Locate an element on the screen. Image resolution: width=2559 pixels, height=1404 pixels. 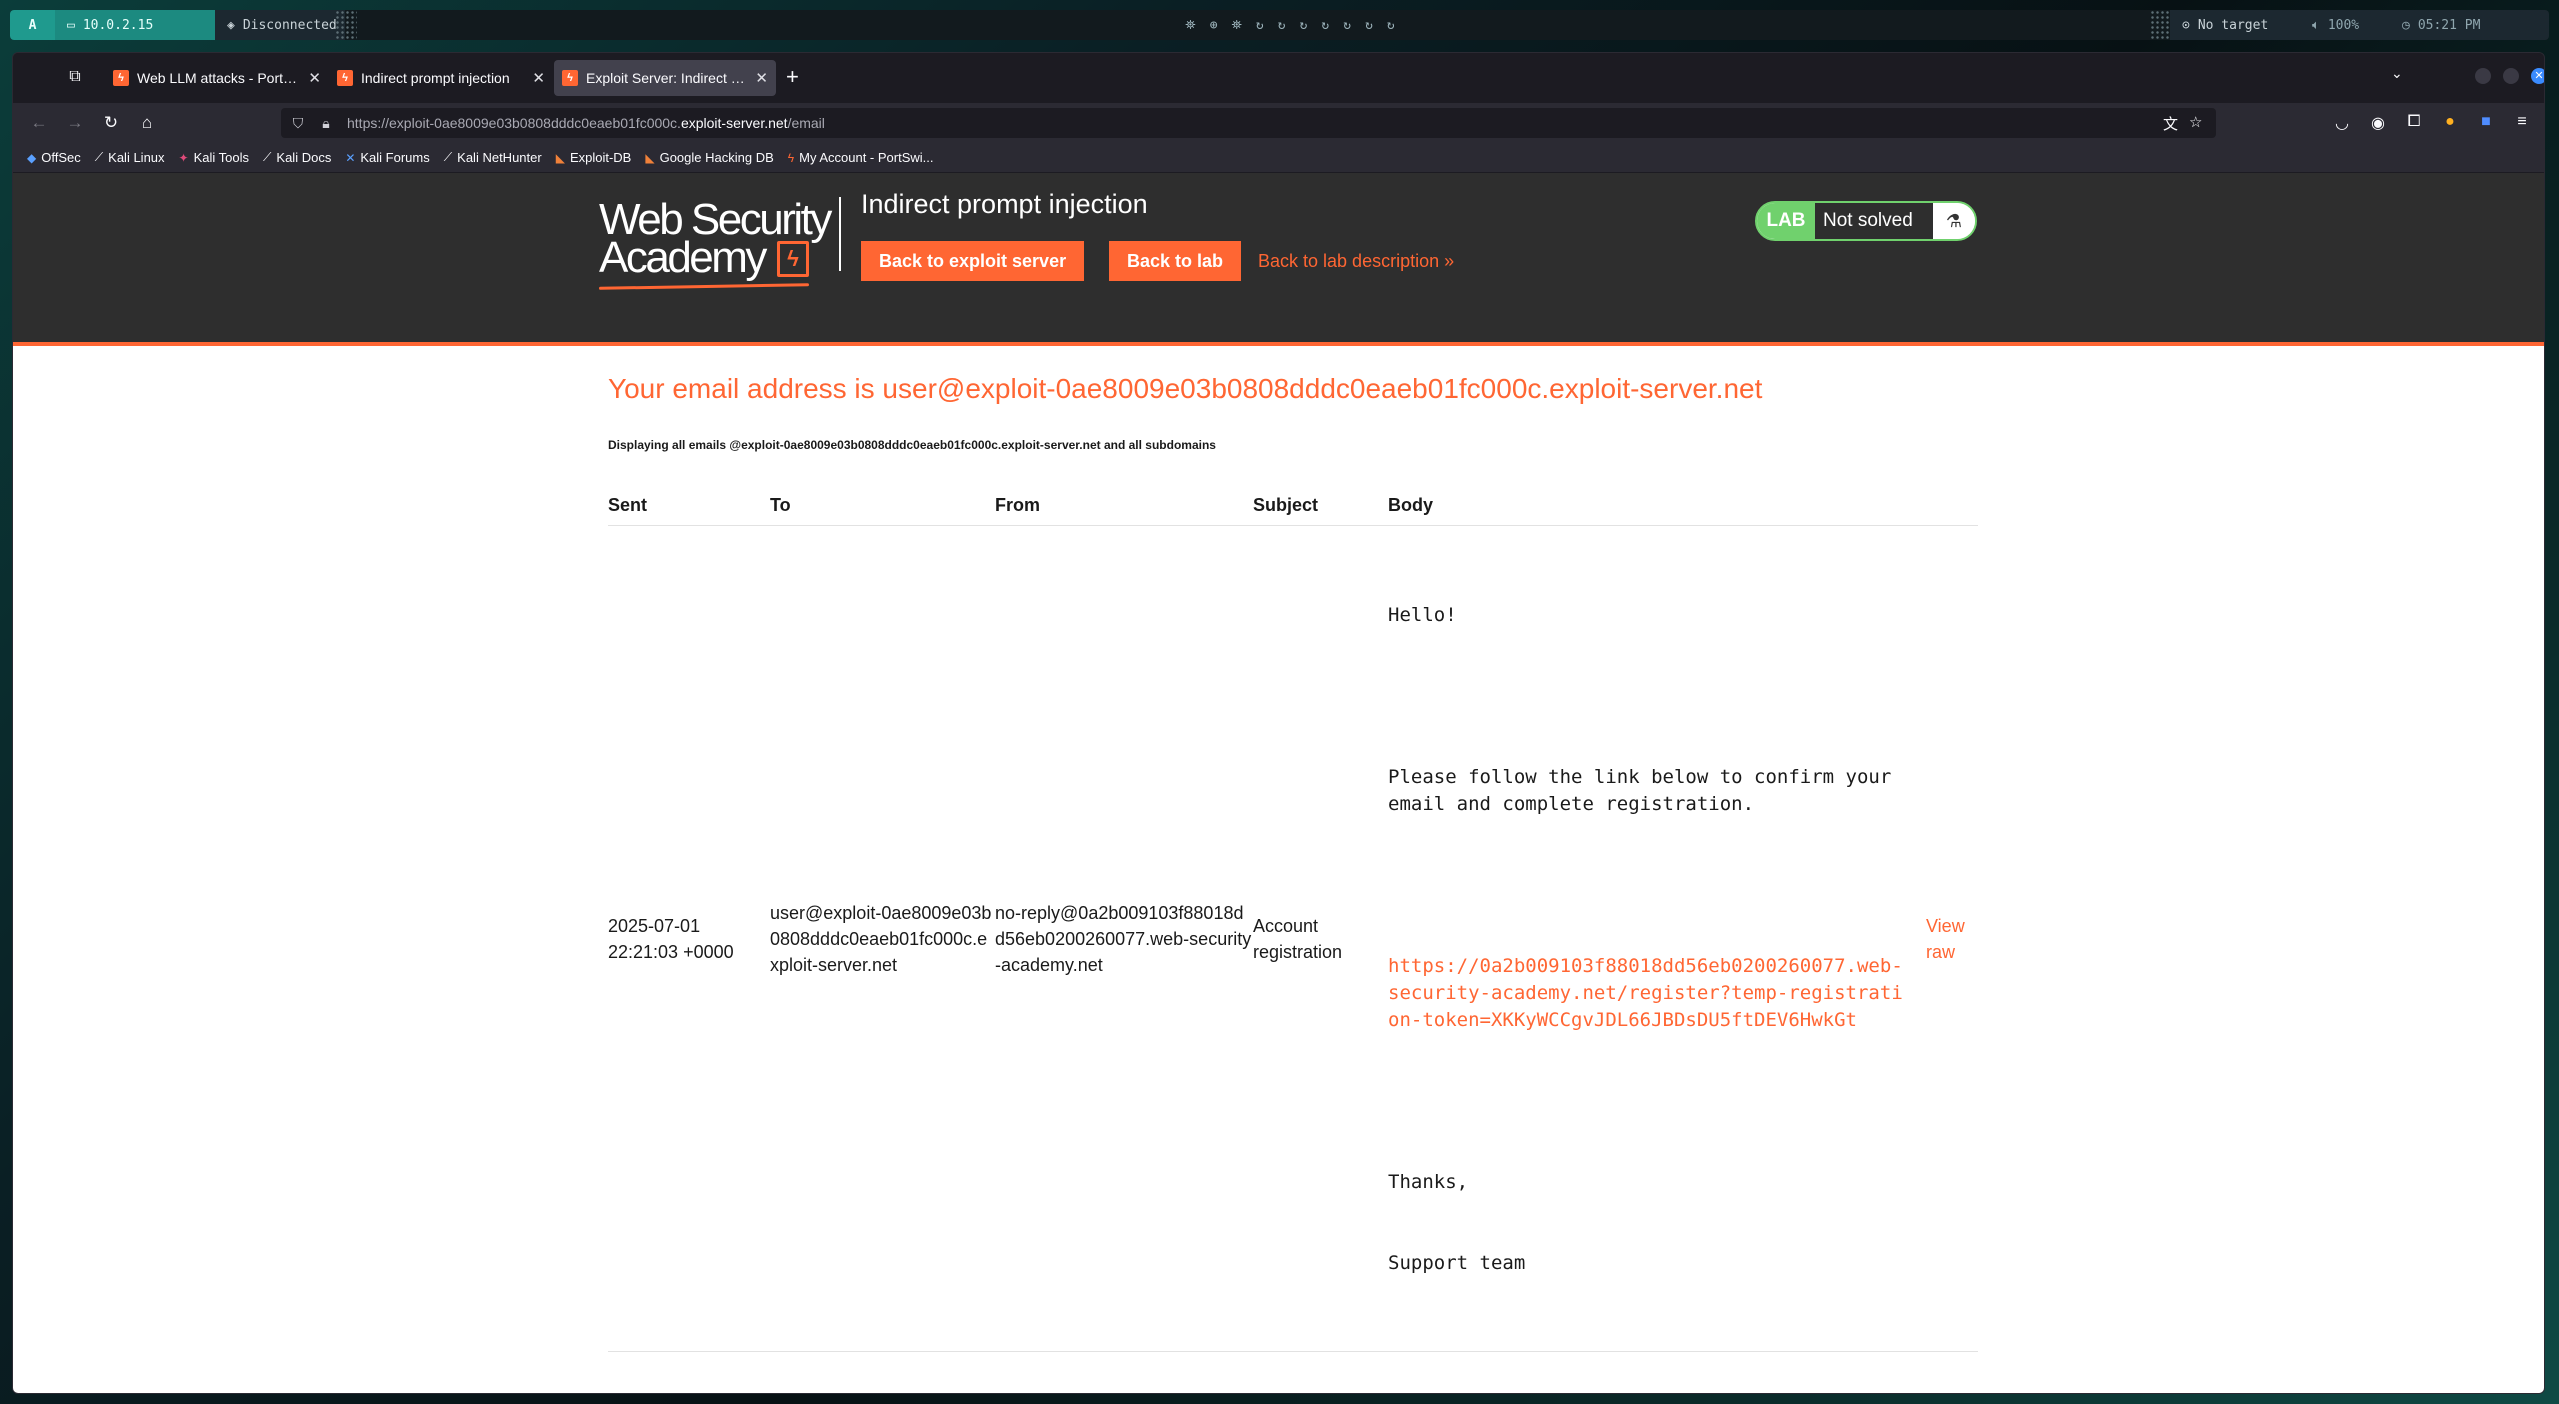
bookmark-label: Google Hacking DB is located at coordinates (716, 157).